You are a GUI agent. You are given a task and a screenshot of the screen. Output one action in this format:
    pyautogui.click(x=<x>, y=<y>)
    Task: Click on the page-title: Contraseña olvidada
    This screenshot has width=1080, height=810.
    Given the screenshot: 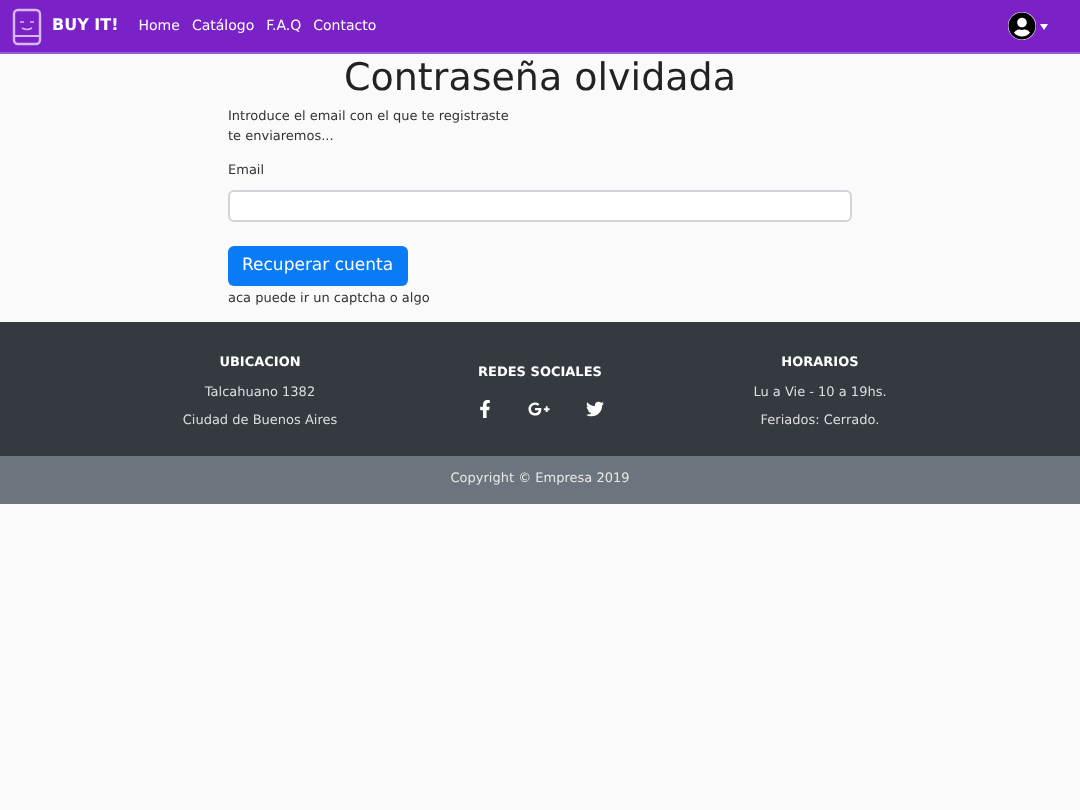 What is the action you would take?
    pyautogui.click(x=540, y=78)
    